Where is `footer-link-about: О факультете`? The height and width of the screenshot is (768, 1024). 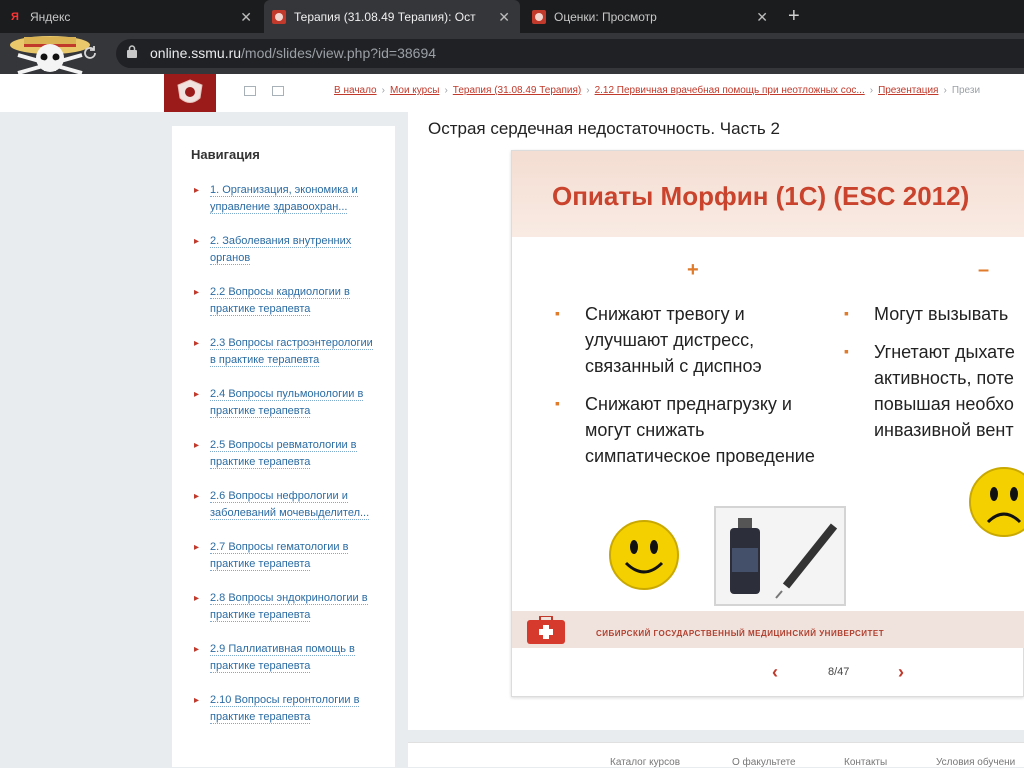 footer-link-about: О факультете is located at coordinates (764, 762).